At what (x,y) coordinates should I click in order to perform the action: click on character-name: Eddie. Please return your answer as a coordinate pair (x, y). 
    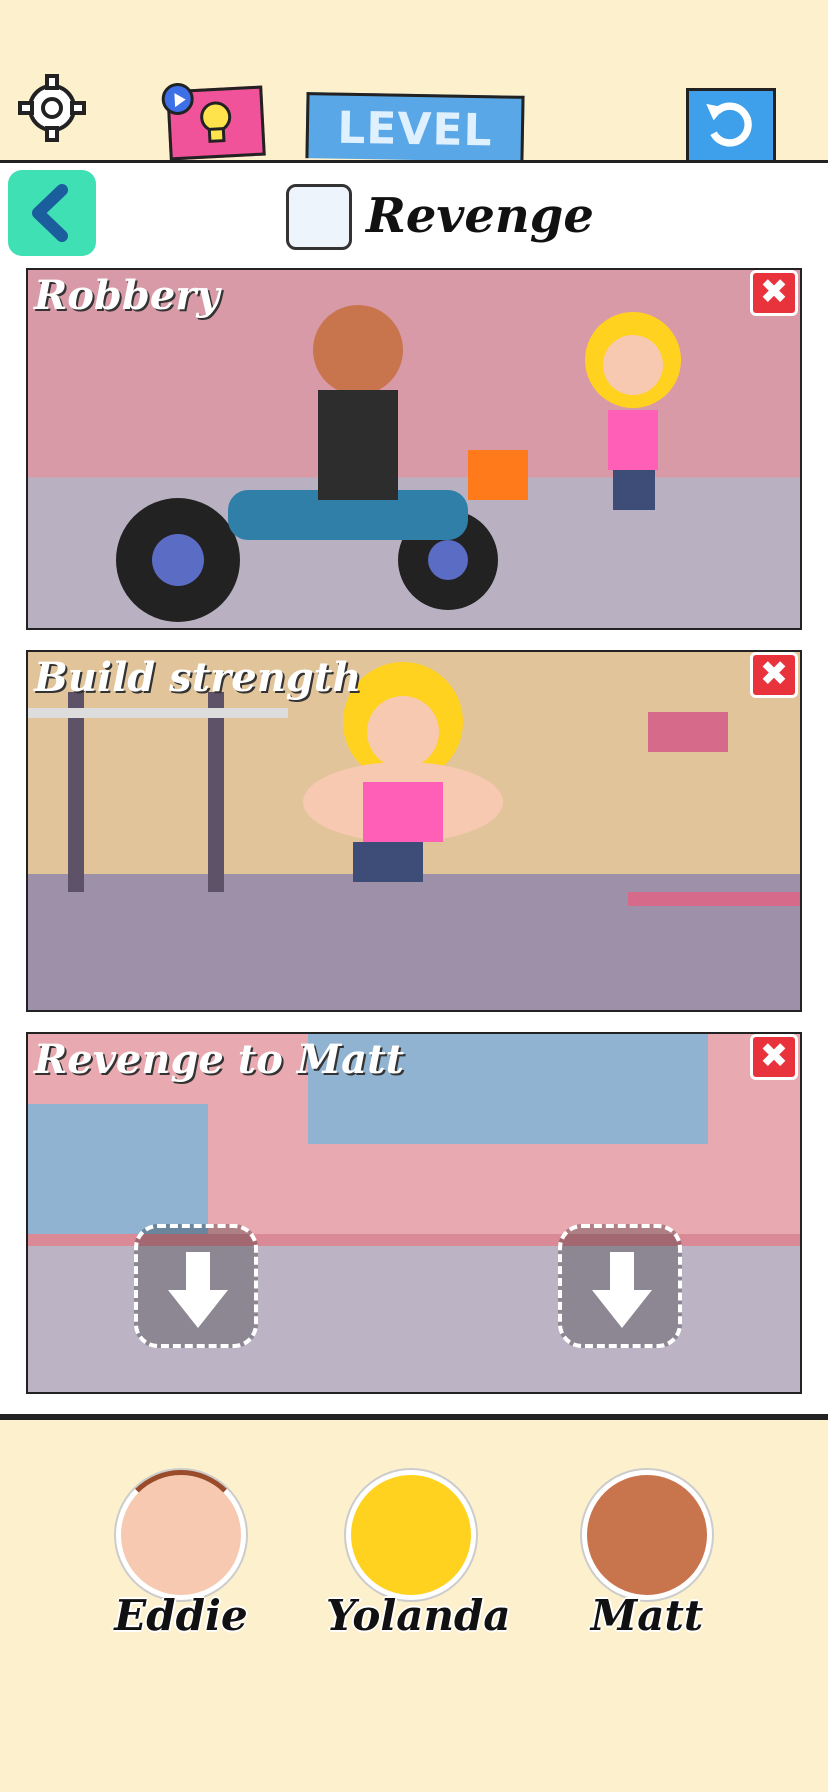
    Looking at the image, I should click on (181, 1615).